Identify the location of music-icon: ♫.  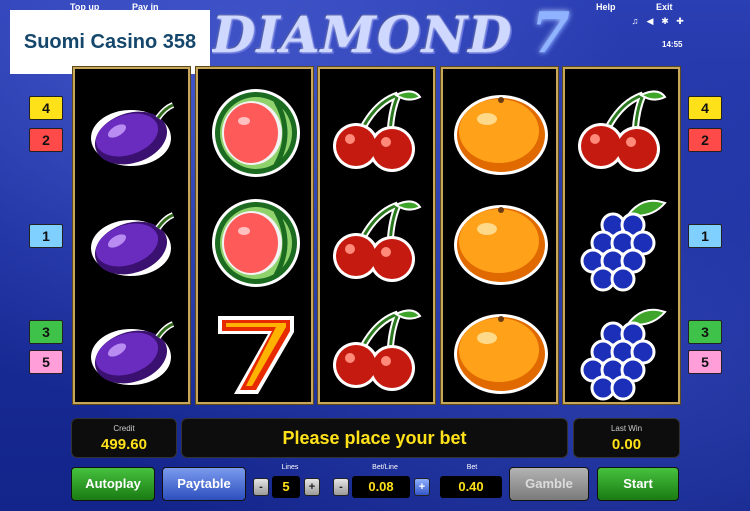
(635, 21).